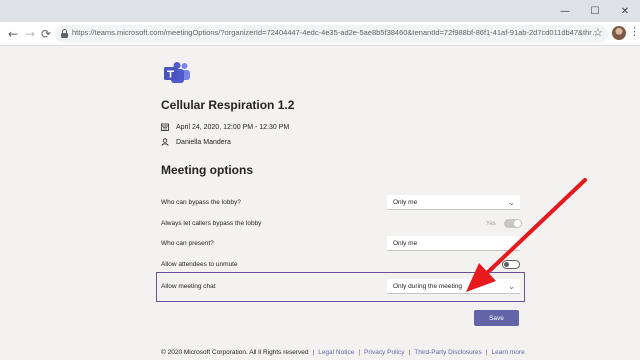  What do you see at coordinates (201, 202) in the screenshot?
I see `bypass-lobby-label: Who can bypass the lobby?` at bounding box center [201, 202].